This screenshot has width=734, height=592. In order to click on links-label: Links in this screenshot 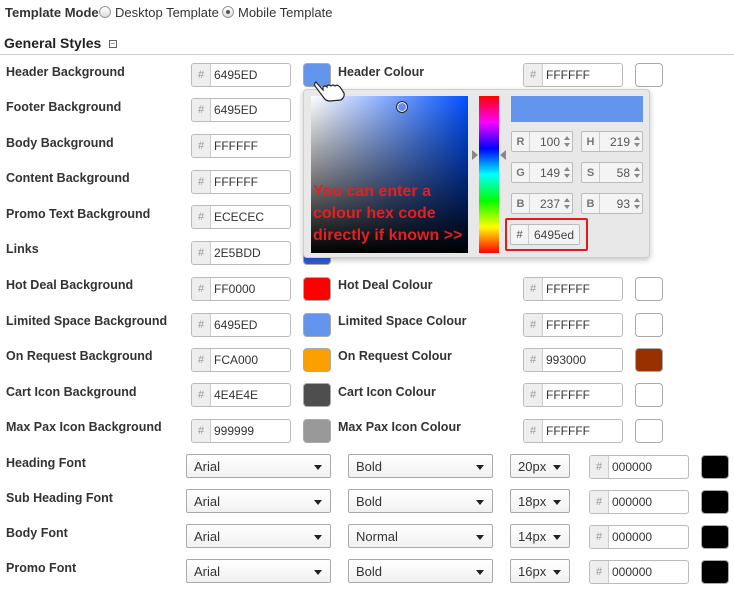, I will do `click(22, 249)`.